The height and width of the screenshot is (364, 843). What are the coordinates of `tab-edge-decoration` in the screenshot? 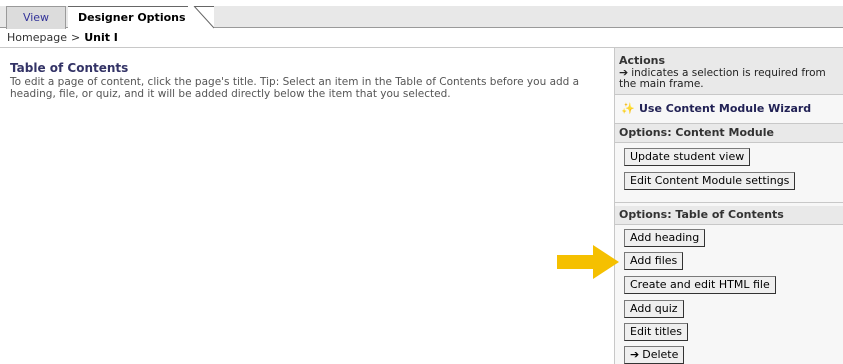 It's located at (201, 17).